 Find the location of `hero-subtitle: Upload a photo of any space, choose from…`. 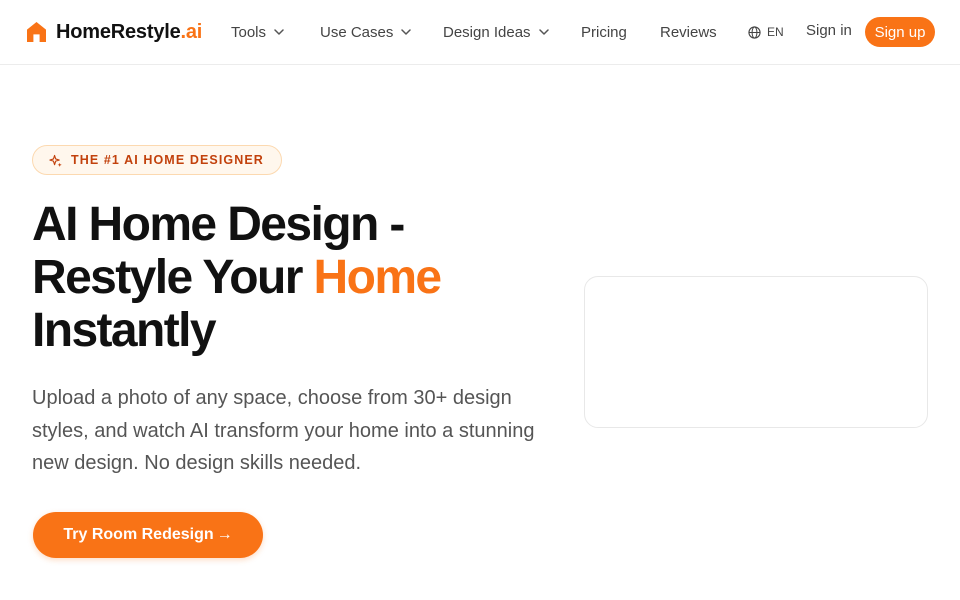

hero-subtitle: Upload a photo of any space, choose from… is located at coordinates (283, 430).